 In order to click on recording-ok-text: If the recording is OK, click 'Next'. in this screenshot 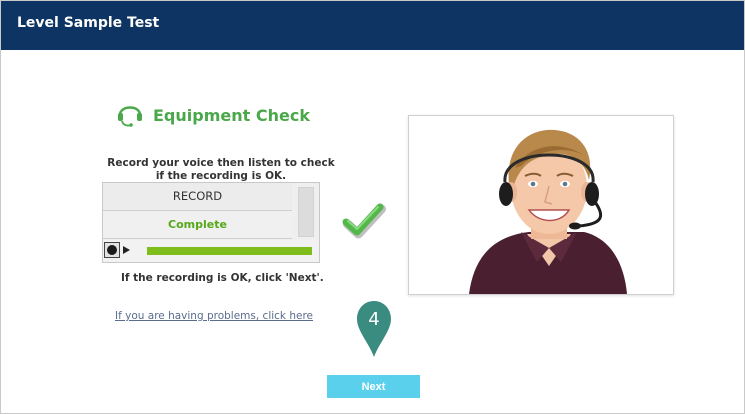, I will do `click(222, 278)`.